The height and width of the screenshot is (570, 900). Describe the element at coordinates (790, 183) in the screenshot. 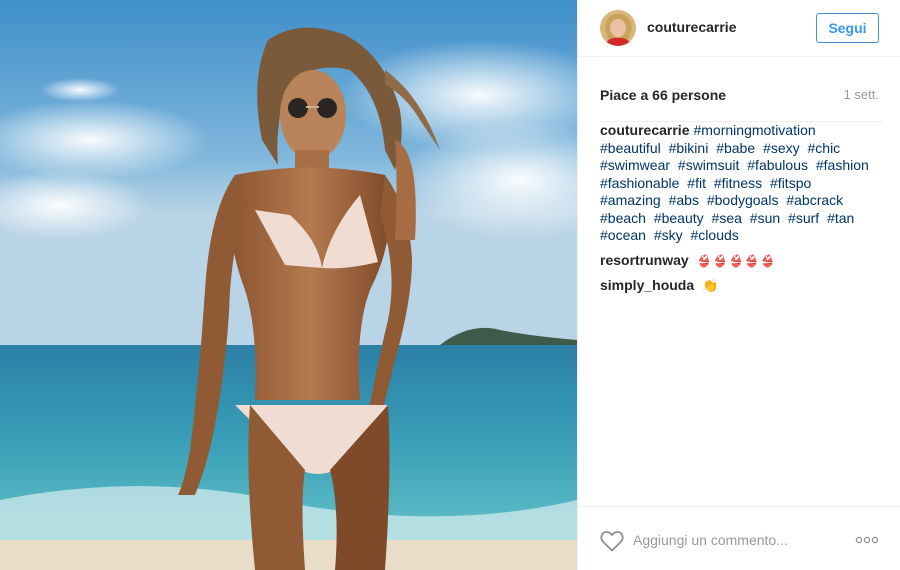

I see `hashtag-link: #fitspo` at that location.